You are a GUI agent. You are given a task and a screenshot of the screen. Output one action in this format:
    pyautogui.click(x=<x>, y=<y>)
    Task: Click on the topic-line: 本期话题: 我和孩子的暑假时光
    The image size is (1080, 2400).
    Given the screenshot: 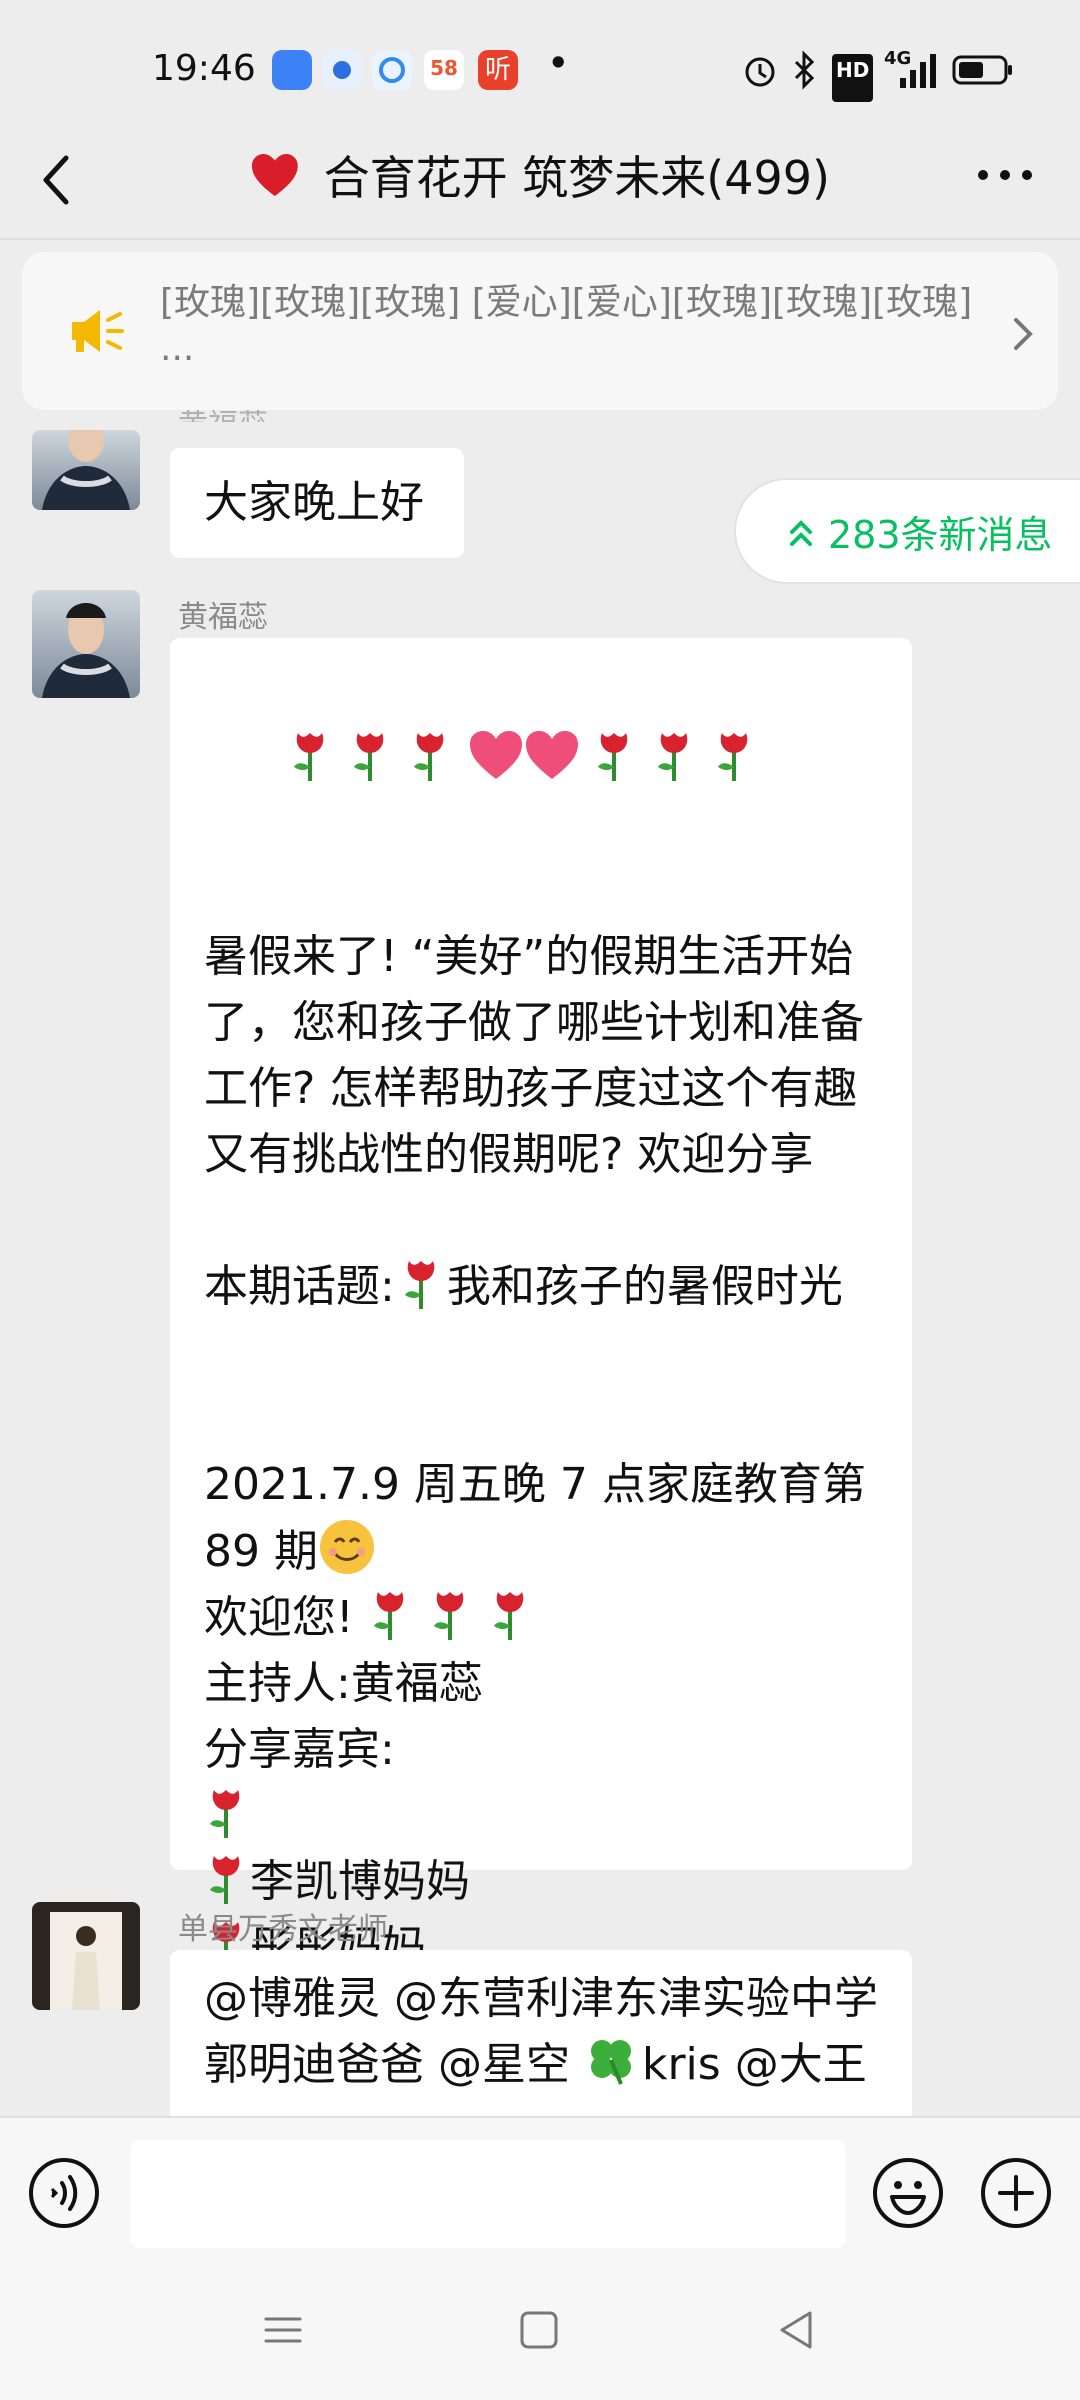 What is the action you would take?
    pyautogui.click(x=541, y=1287)
    